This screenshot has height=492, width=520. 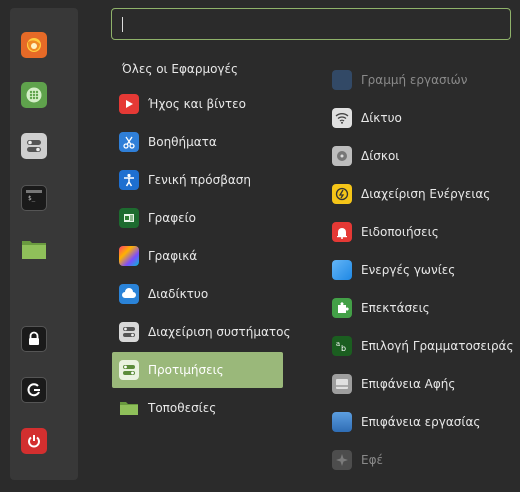 I want to click on play-icon, so click(x=129, y=104).